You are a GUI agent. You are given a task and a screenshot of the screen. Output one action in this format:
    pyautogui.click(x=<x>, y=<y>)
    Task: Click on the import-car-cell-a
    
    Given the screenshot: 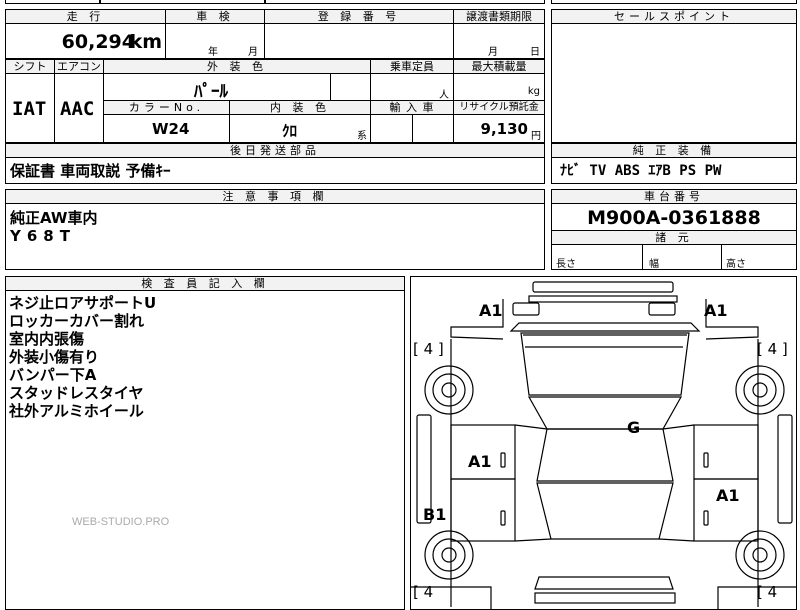 What is the action you would take?
    pyautogui.click(x=391, y=128)
    